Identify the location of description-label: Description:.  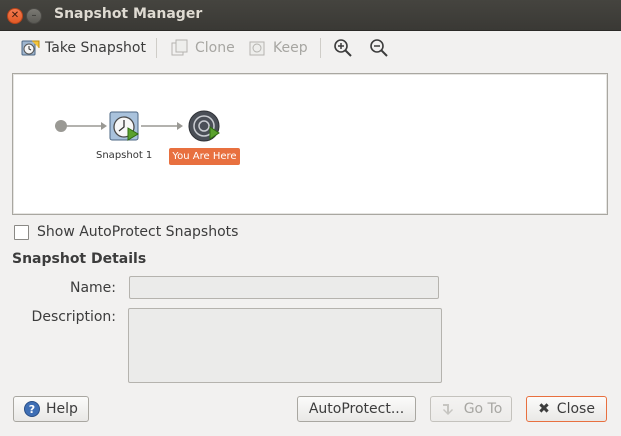
(73, 317).